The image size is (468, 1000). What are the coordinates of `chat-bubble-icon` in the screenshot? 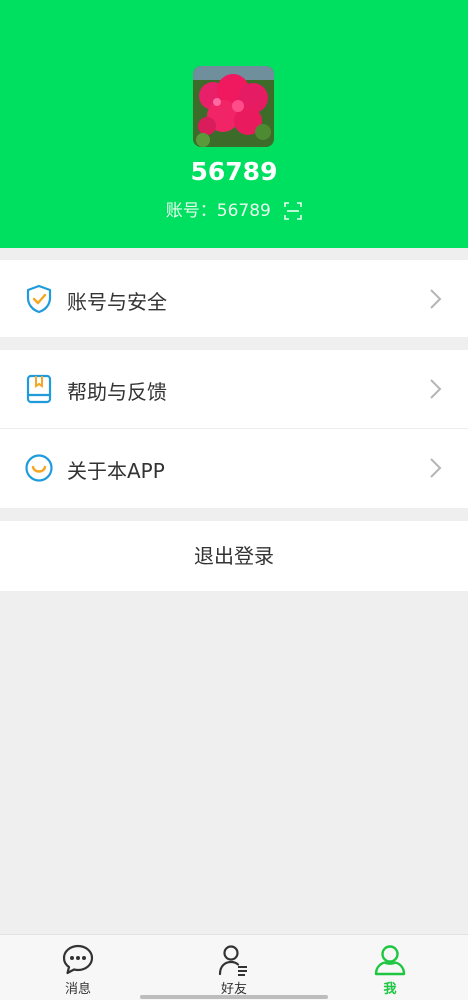 It's located at (78, 959).